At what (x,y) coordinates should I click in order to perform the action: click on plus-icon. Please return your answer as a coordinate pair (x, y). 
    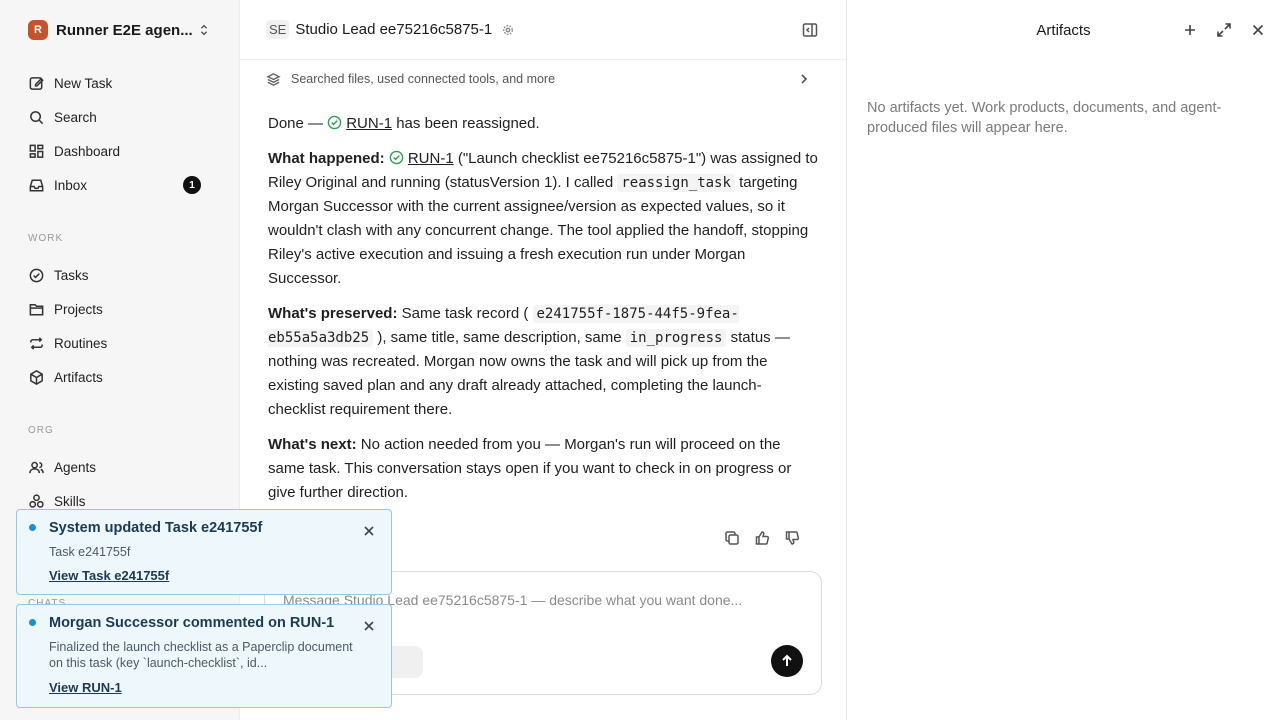
    Looking at the image, I should click on (1190, 30).